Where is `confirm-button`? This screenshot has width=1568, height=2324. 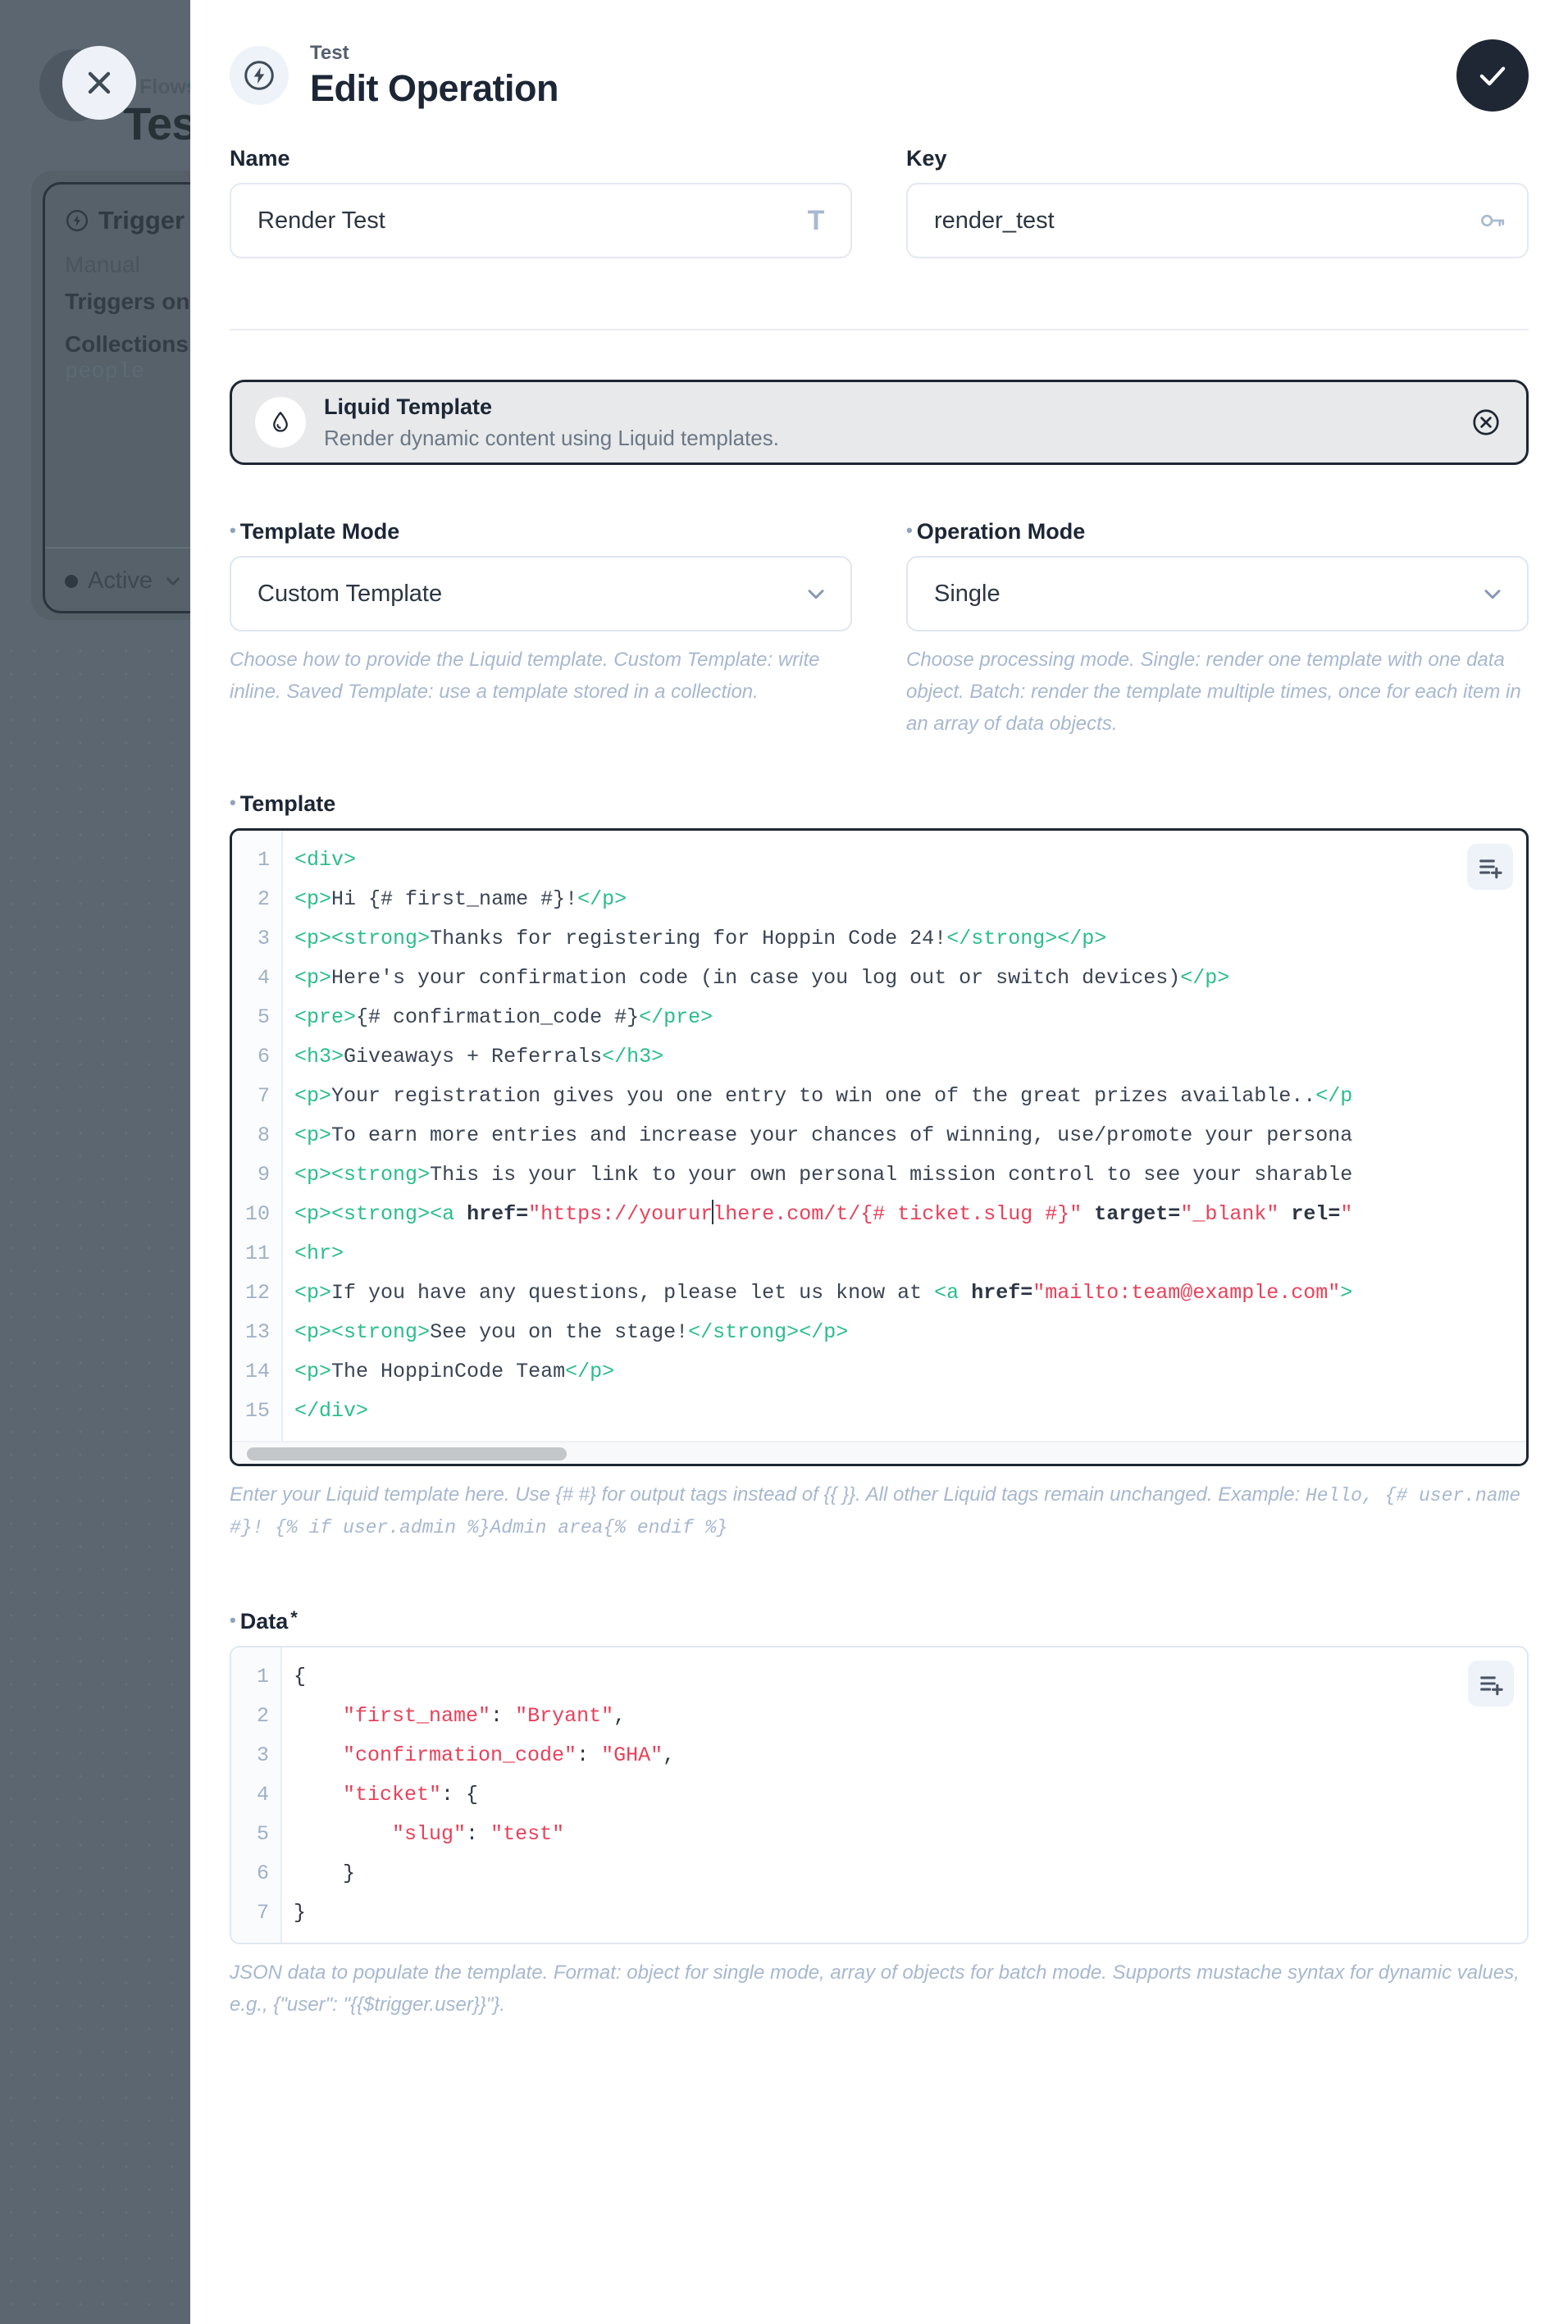
confirm-button is located at coordinates (1493, 75).